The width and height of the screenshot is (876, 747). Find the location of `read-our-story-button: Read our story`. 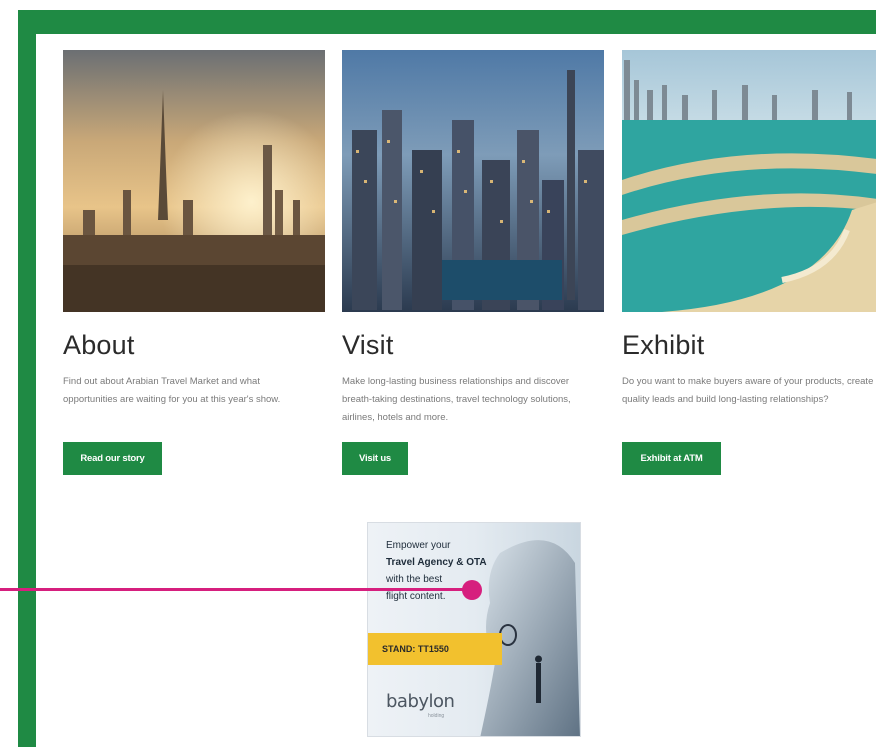

read-our-story-button: Read our story is located at coordinates (112, 458).